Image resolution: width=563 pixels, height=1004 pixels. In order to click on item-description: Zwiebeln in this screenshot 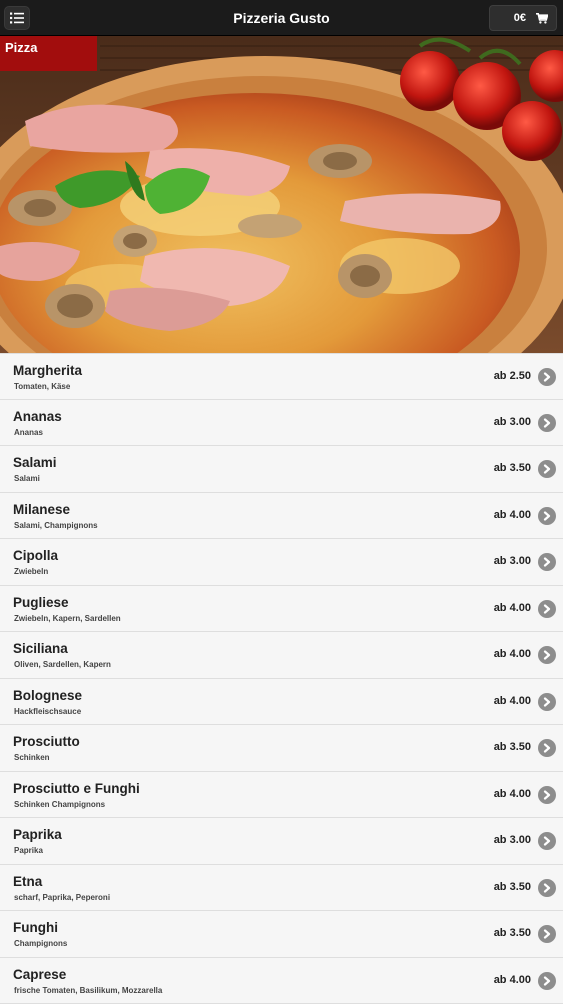, I will do `click(31, 571)`.